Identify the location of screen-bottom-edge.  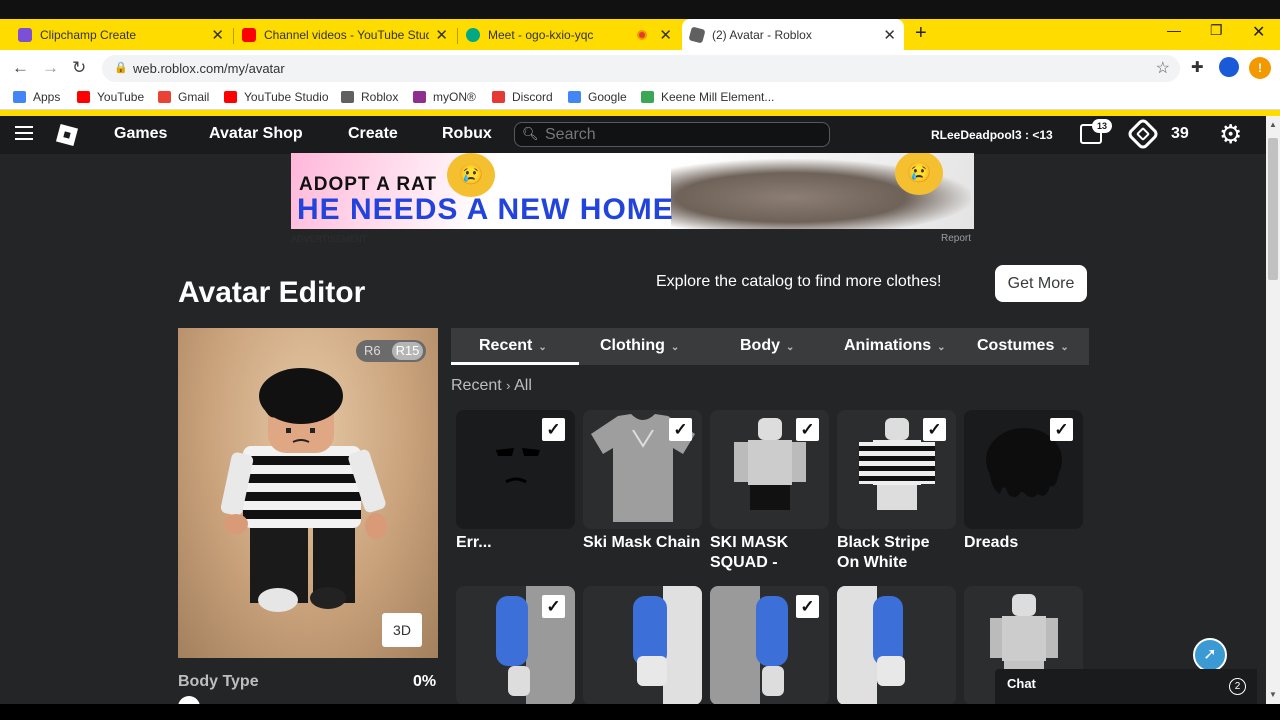
(640, 712).